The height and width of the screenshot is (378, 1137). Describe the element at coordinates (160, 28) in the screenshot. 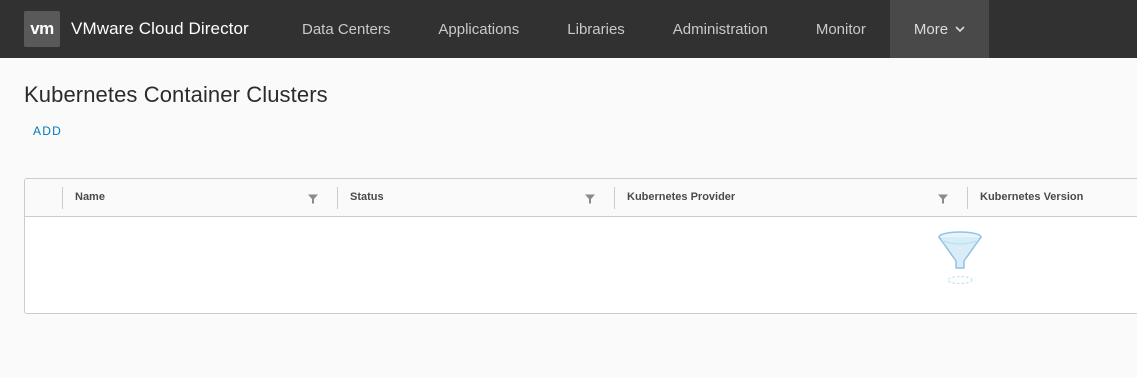

I see `app-title: VMware Cloud Director` at that location.